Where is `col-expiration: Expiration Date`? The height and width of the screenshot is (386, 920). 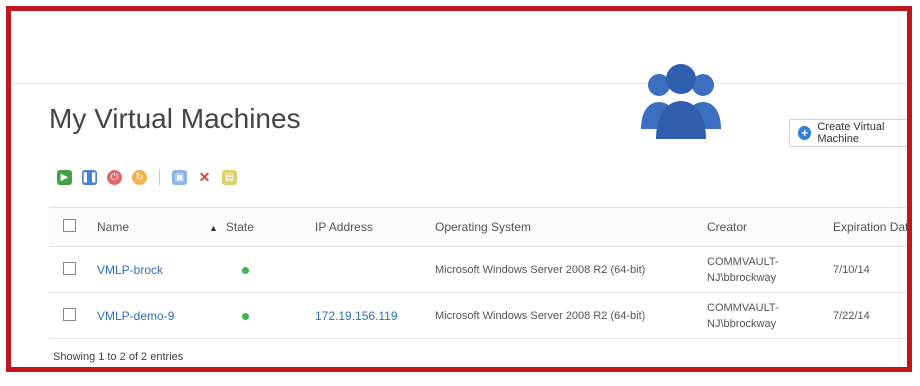 col-expiration: Expiration Date is located at coordinates (869, 227).